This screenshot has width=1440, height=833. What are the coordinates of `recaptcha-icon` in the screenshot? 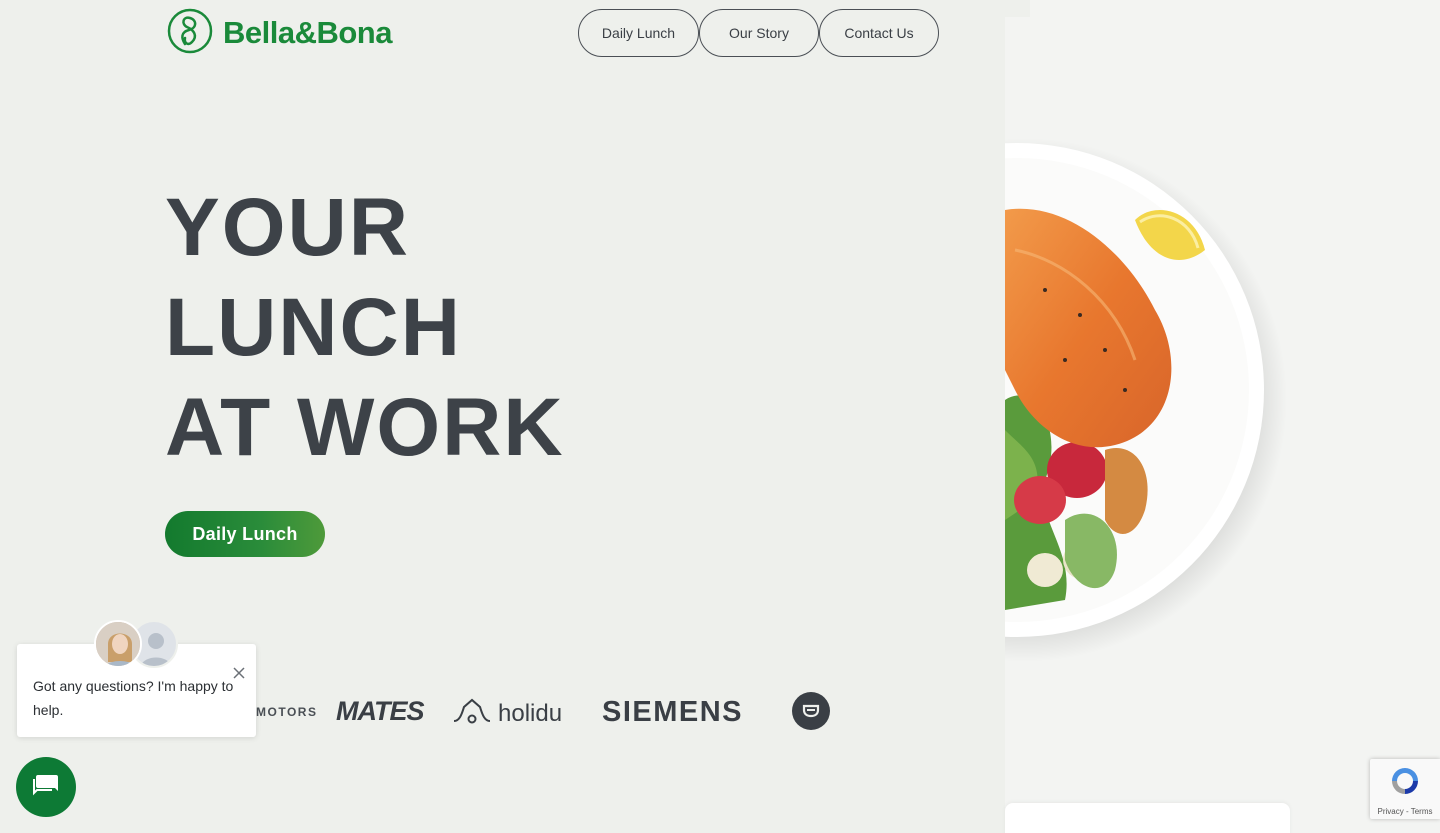 It's located at (1405, 783).